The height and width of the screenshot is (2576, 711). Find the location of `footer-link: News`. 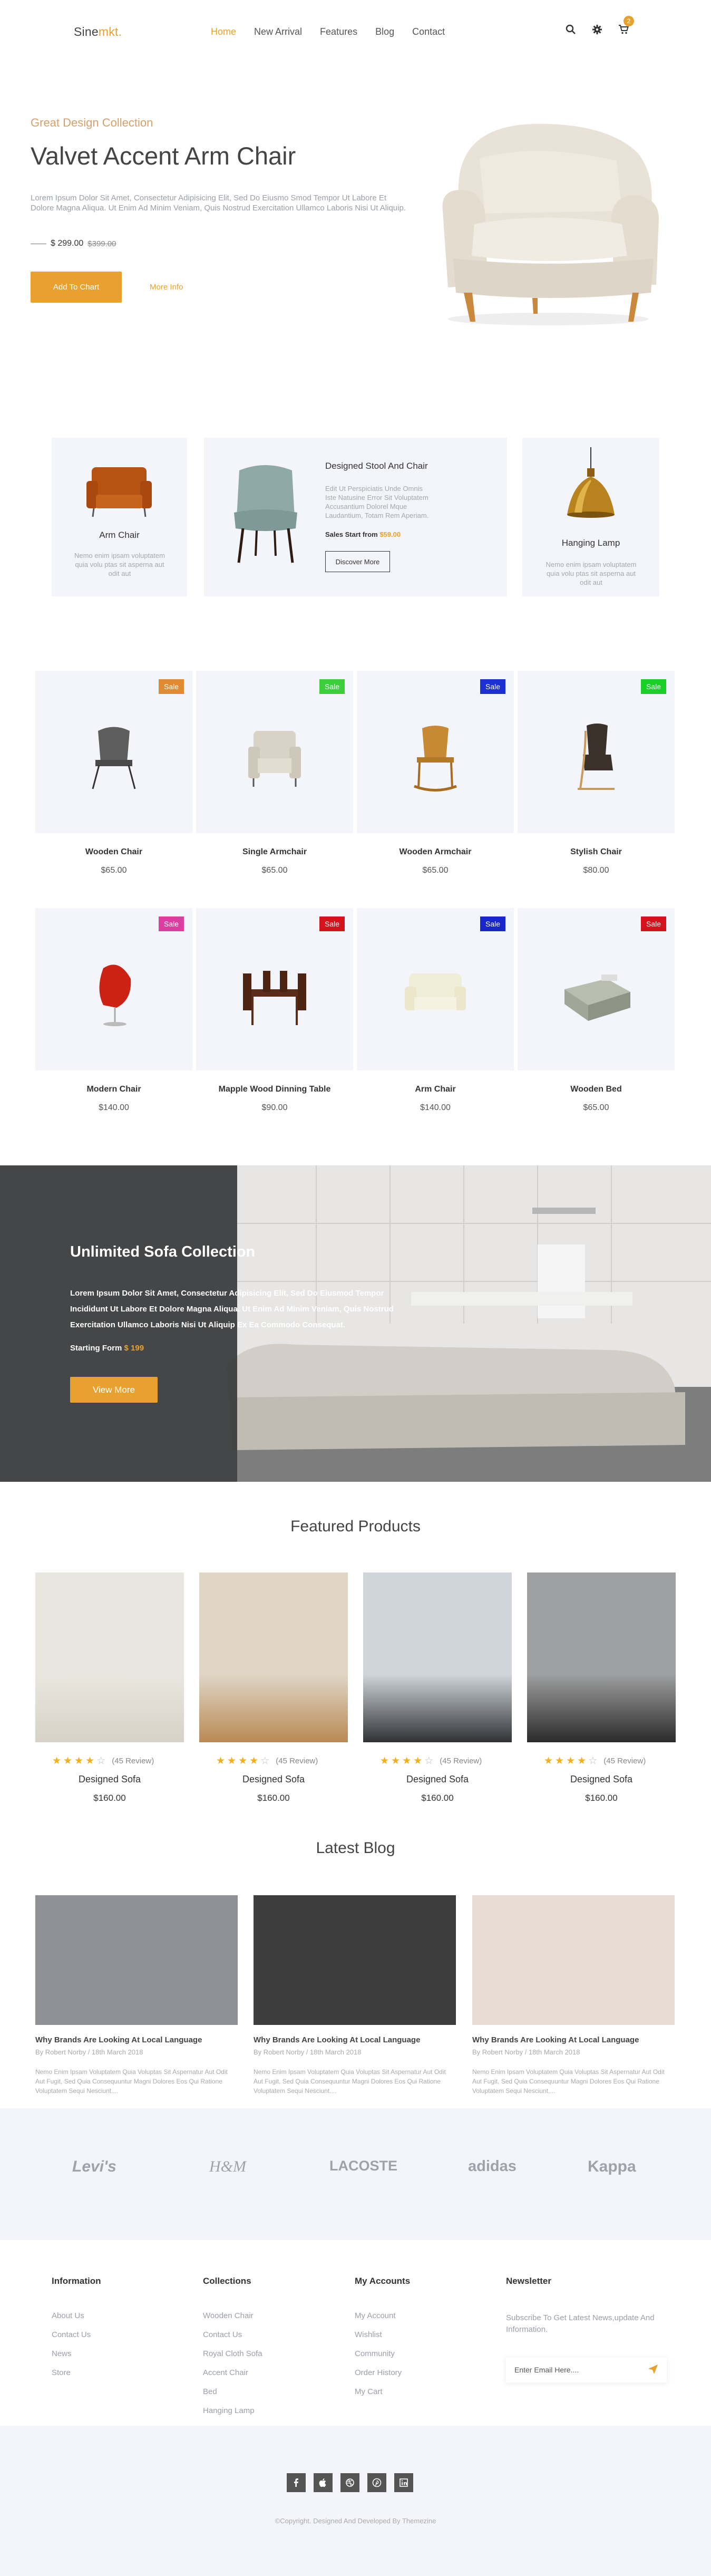

footer-link: News is located at coordinates (62, 2353).